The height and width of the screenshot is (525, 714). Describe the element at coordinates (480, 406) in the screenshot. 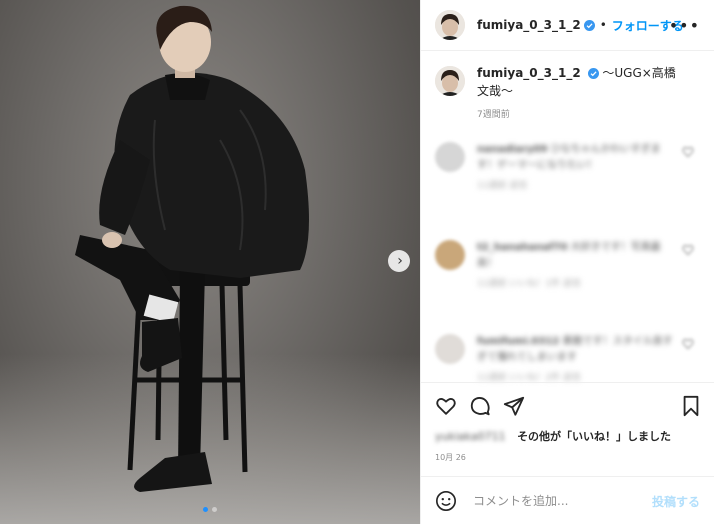

I see `comment-icon` at that location.